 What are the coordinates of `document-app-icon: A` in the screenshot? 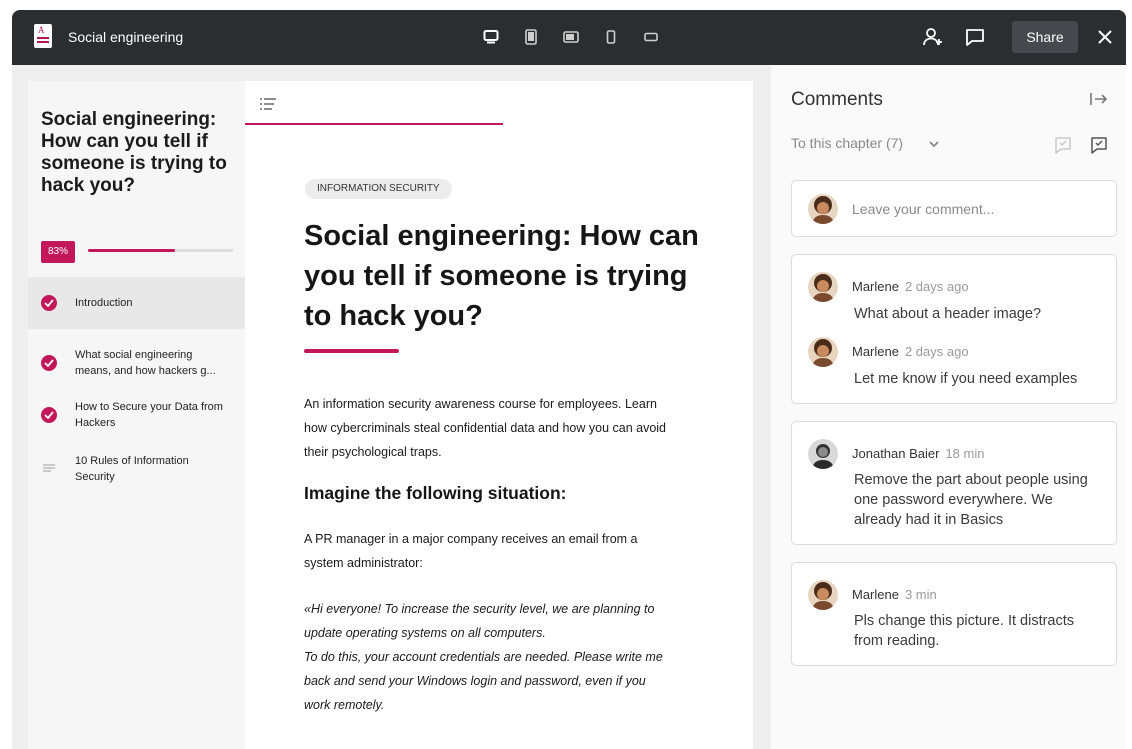 It's located at (43, 36).